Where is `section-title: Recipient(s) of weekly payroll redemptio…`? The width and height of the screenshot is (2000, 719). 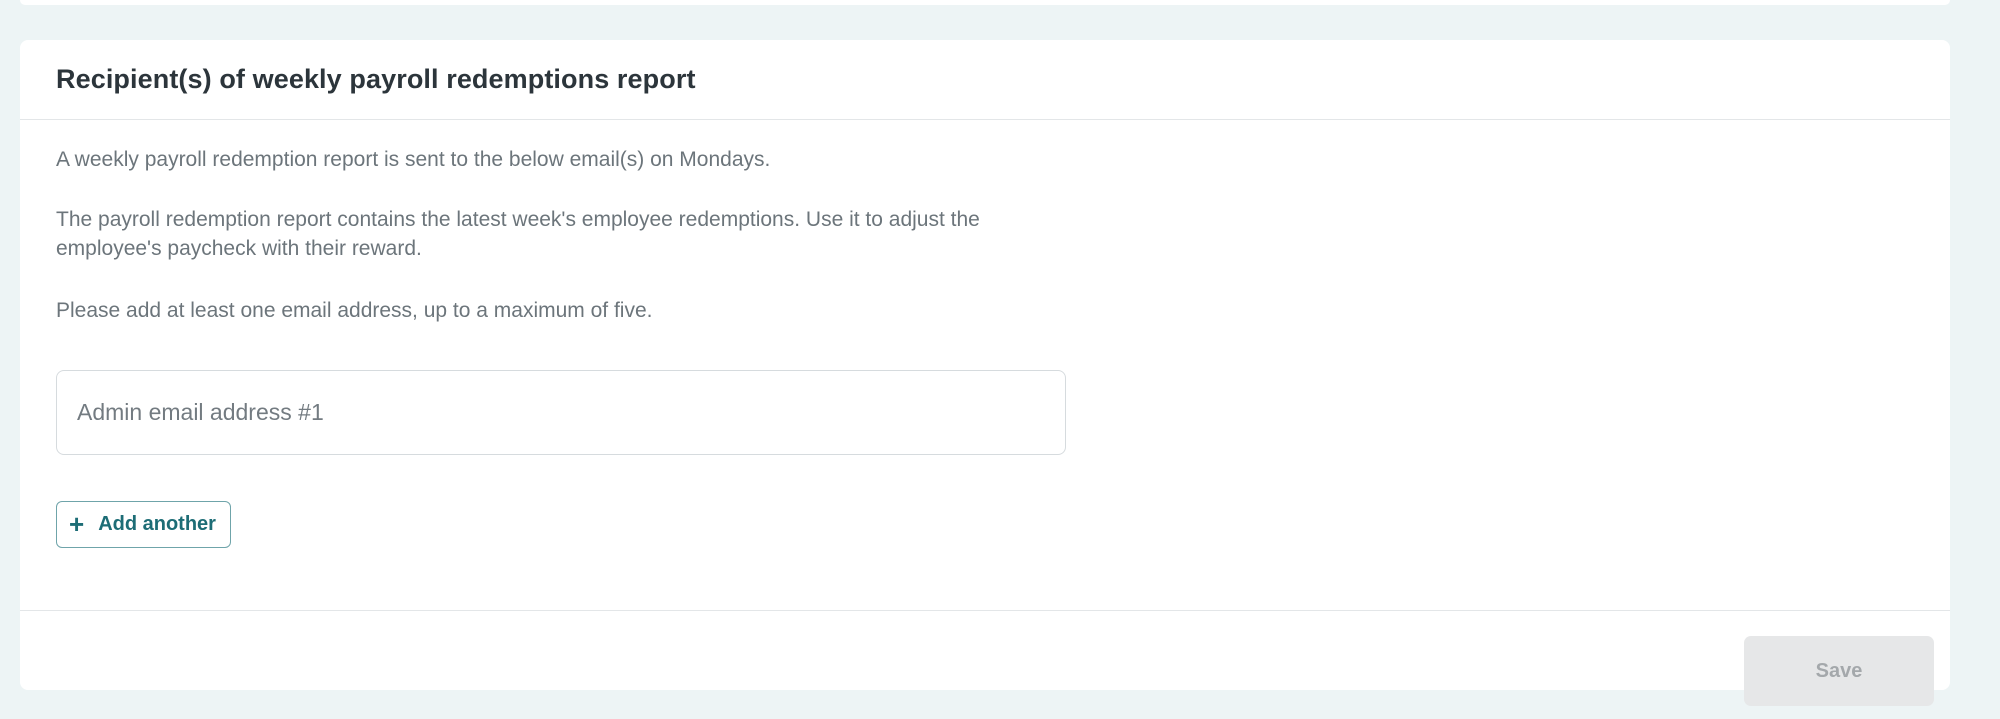
section-title: Recipient(s) of weekly payroll redemptio… is located at coordinates (376, 79).